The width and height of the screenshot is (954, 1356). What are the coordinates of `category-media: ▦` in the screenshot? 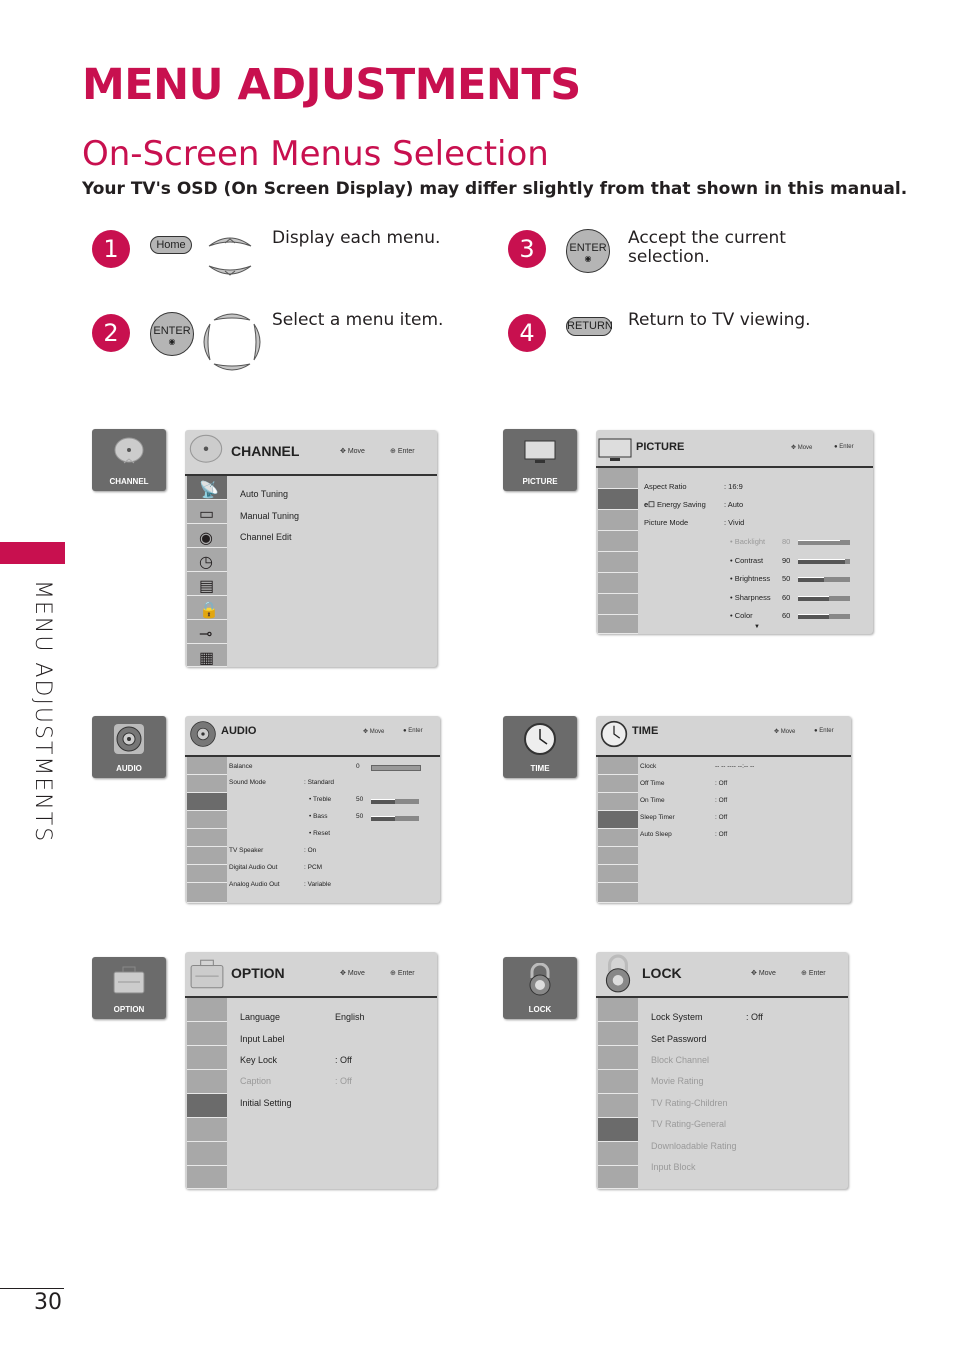 It's located at (207, 655).